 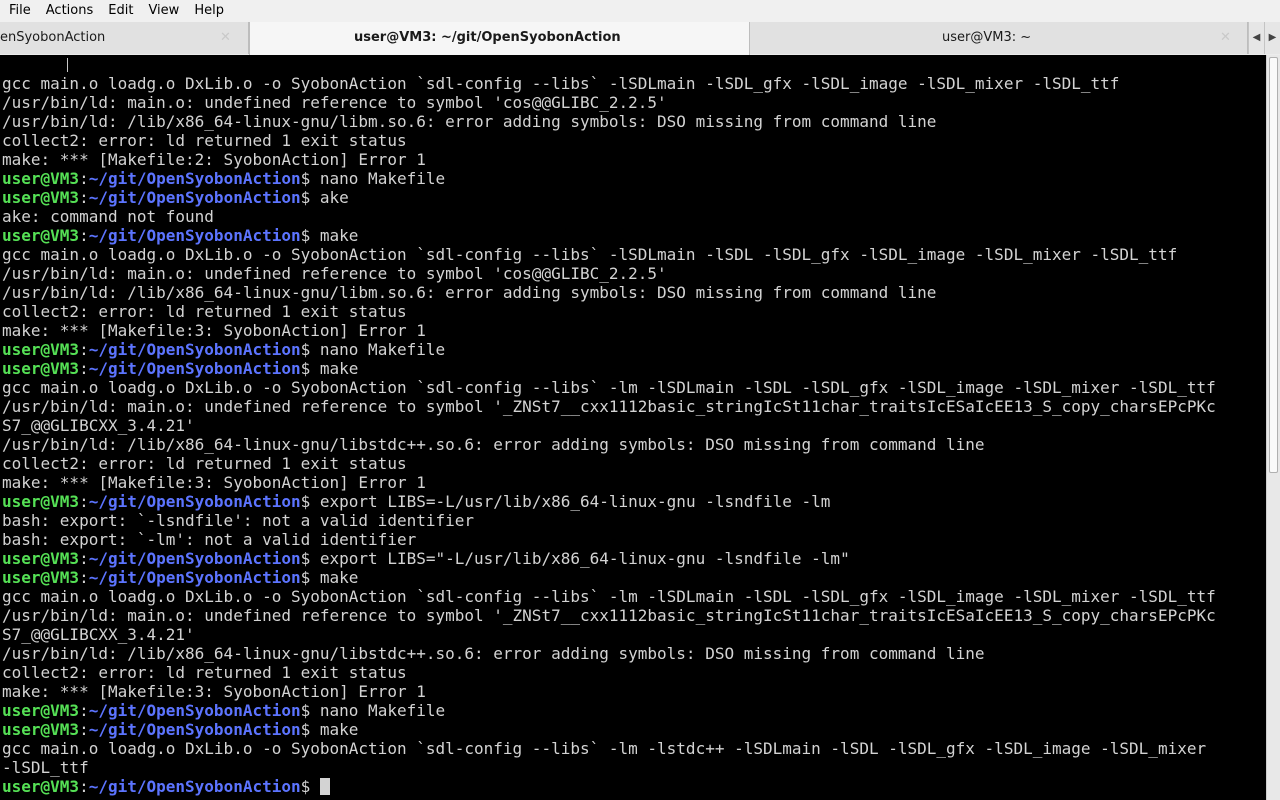 What do you see at coordinates (119, 11) in the screenshot?
I see `menu-edit: Edit` at bounding box center [119, 11].